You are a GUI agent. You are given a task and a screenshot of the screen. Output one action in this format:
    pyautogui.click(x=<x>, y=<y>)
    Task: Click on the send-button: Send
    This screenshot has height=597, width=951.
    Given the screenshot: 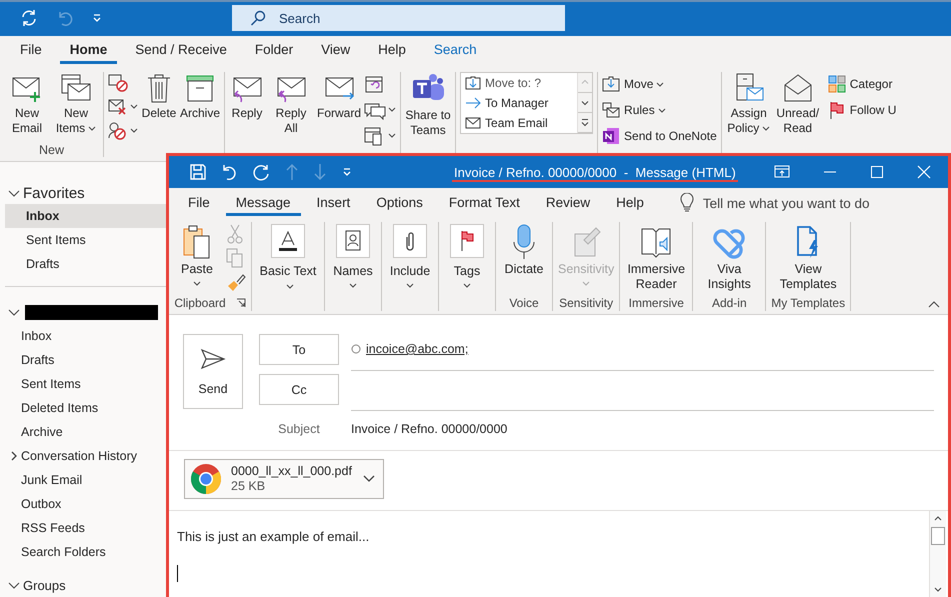 What is the action you would take?
    pyautogui.click(x=213, y=371)
    